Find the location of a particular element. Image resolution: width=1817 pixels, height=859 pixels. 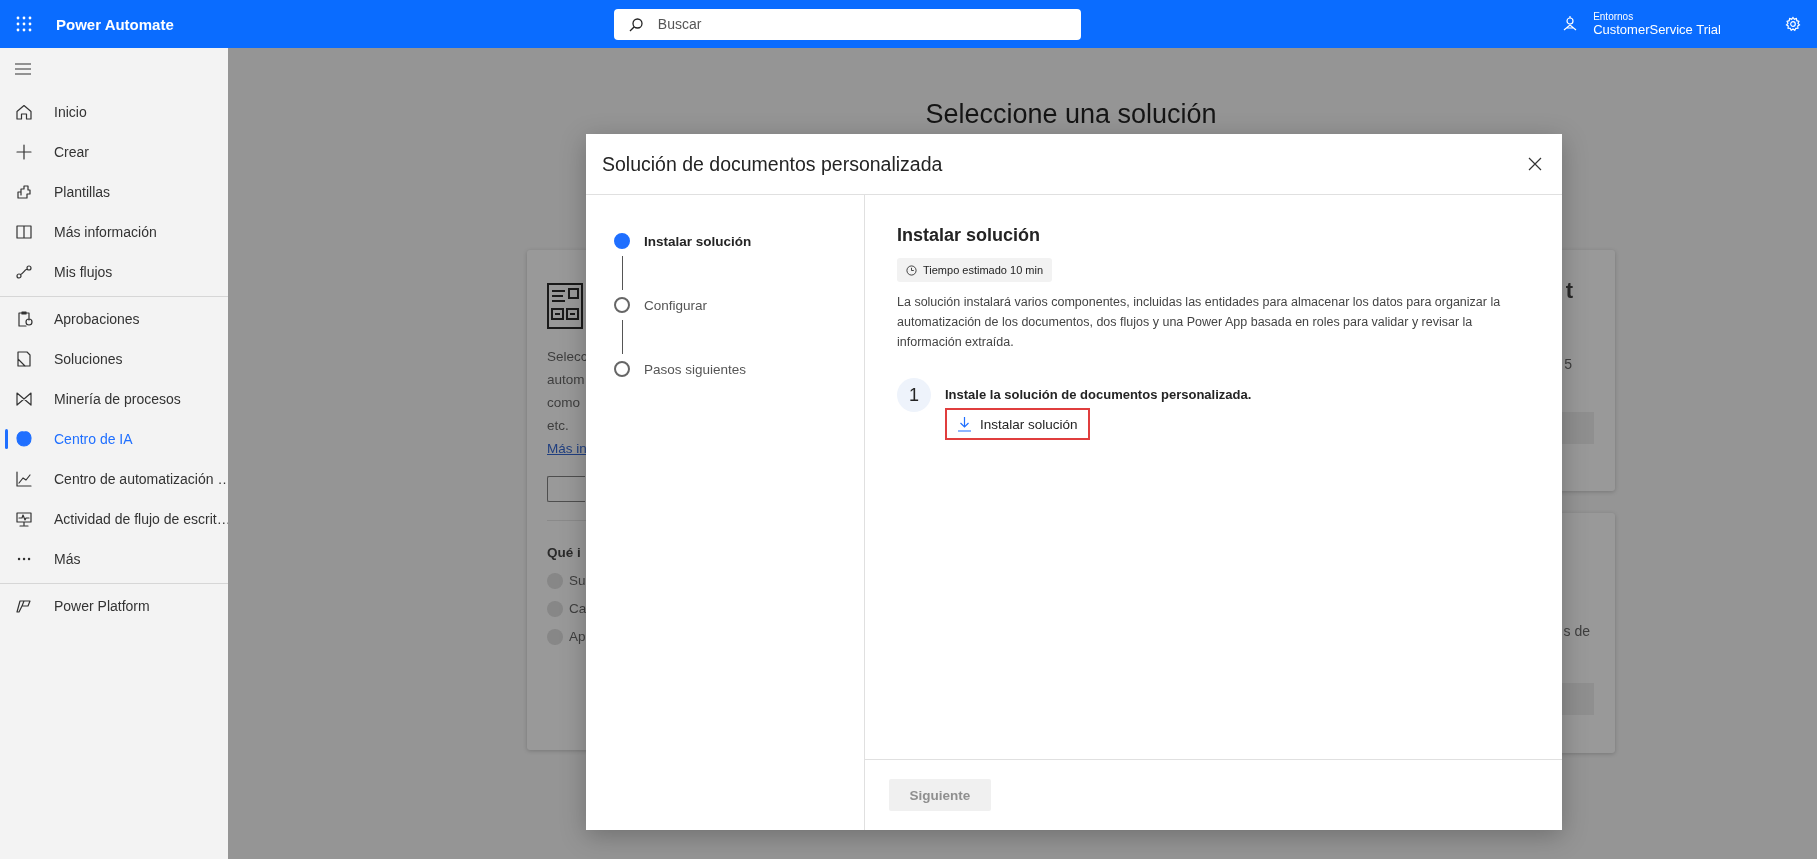

option-label: Ap is located at coordinates (577, 637).